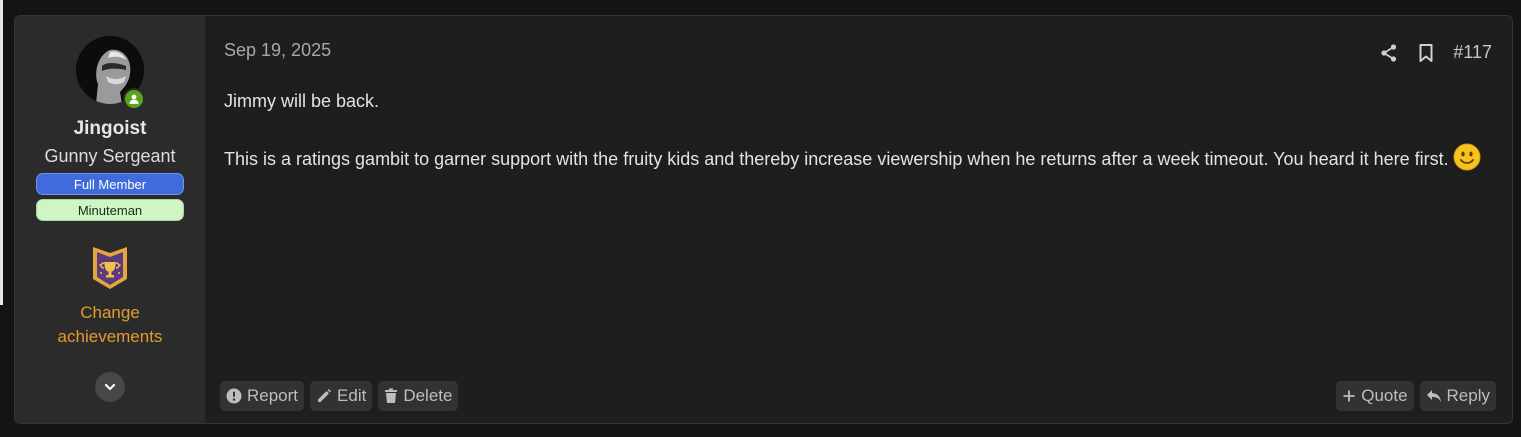  What do you see at coordinates (1434, 396) in the screenshot?
I see `reply-arrow-icon` at bounding box center [1434, 396].